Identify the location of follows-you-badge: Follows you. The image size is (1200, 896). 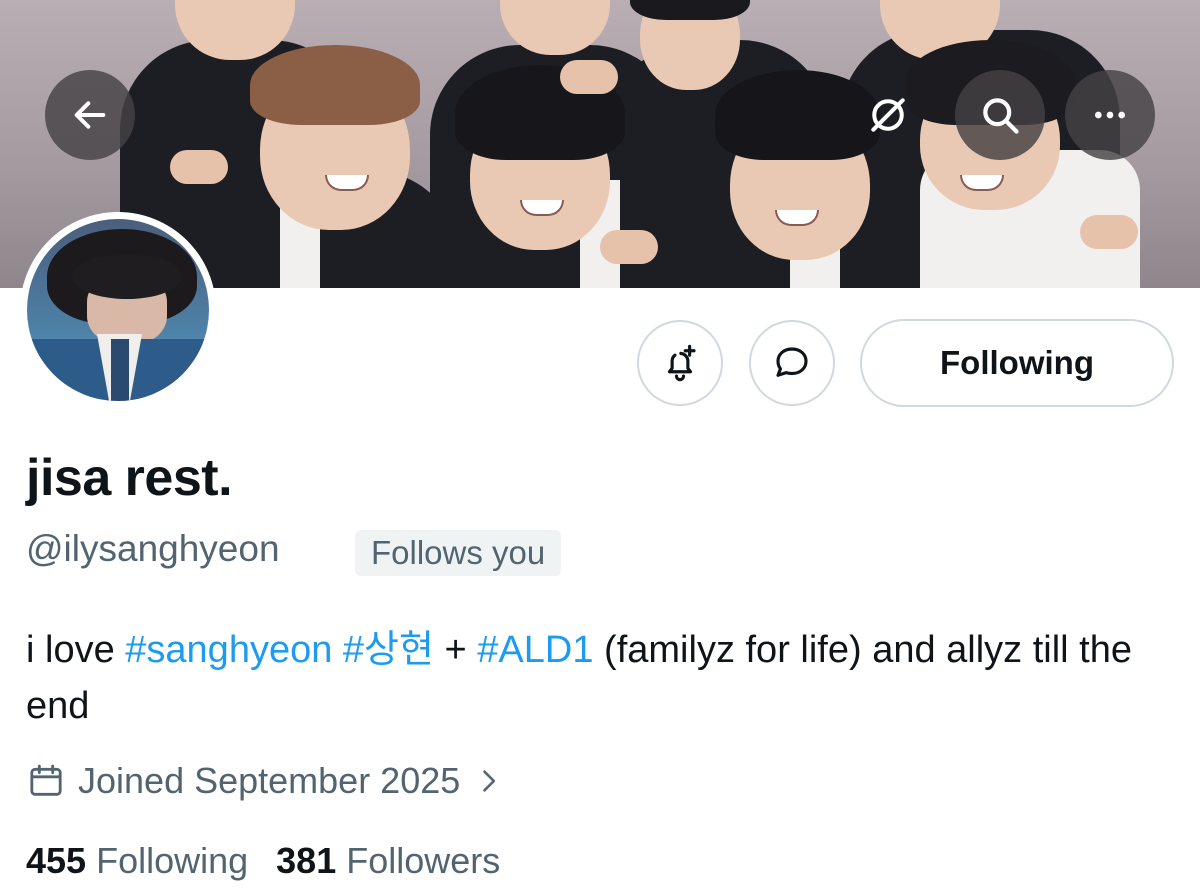
(458, 553).